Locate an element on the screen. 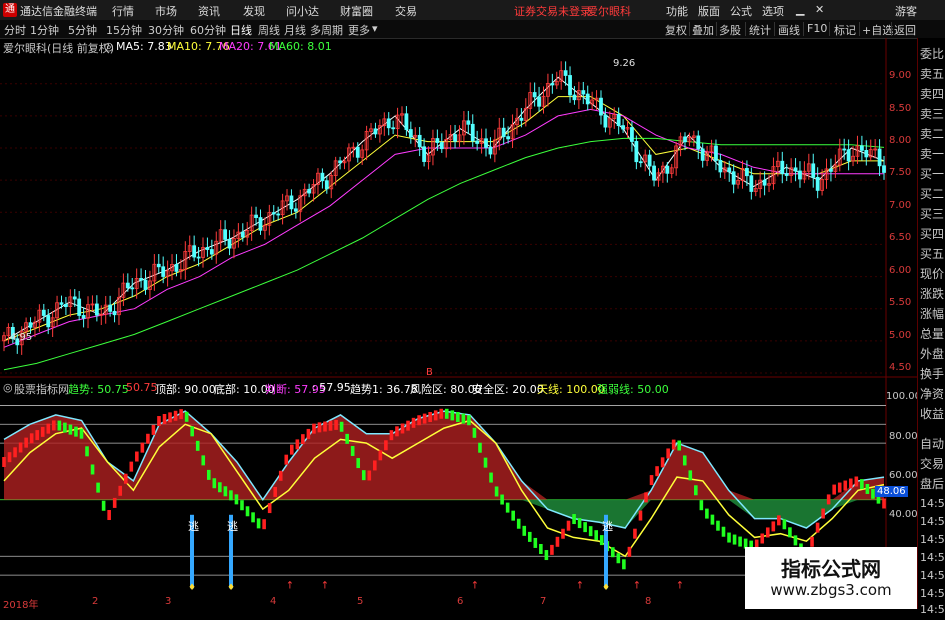  quote-label-turnover: 换手 is located at coordinates (932, 374).